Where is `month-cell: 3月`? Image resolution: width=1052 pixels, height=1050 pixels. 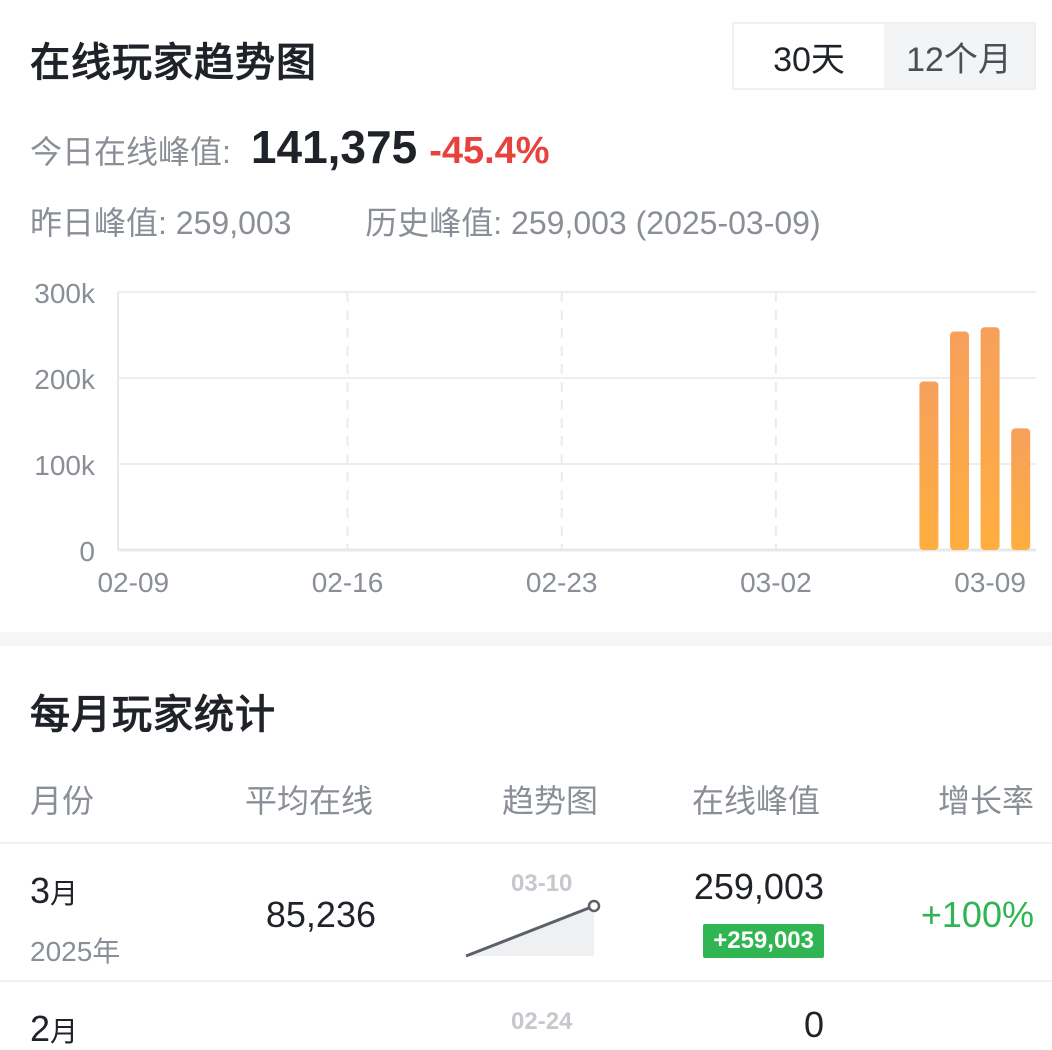 month-cell: 3月 is located at coordinates (54, 891).